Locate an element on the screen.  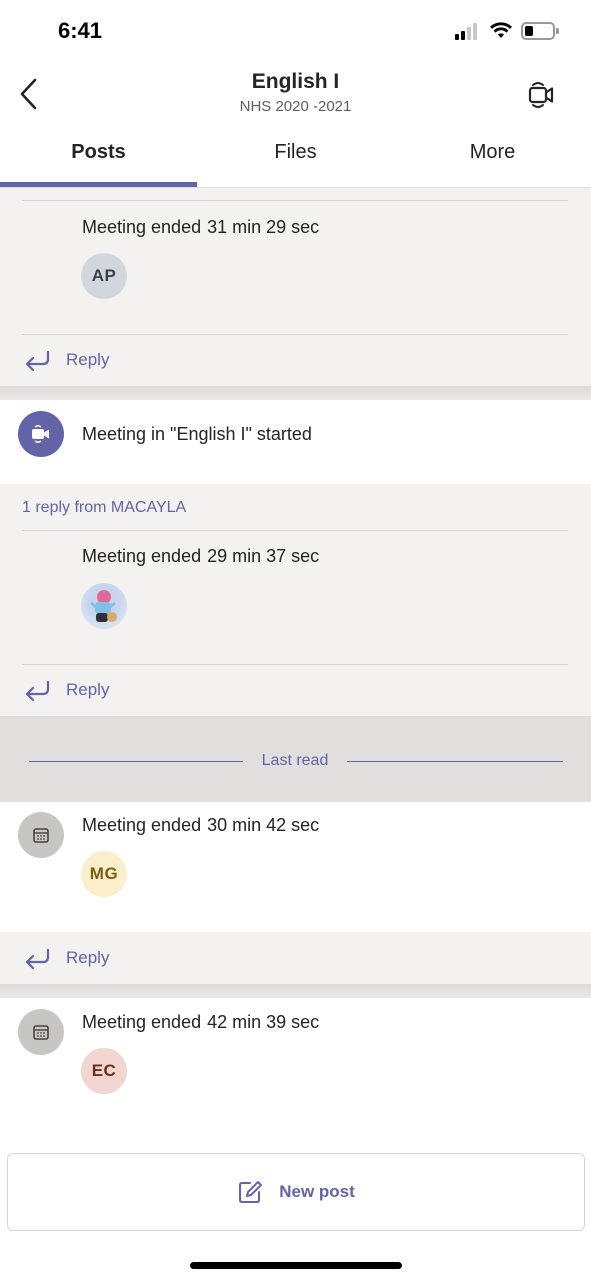
avatar-photo is located at coordinates (104, 606).